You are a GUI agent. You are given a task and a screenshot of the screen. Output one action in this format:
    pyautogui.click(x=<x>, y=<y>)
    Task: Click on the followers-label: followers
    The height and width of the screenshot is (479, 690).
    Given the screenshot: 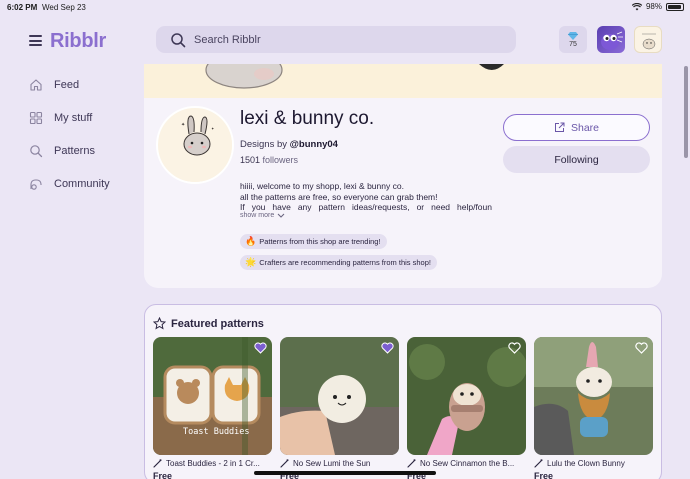 What is the action you would take?
    pyautogui.click(x=280, y=160)
    